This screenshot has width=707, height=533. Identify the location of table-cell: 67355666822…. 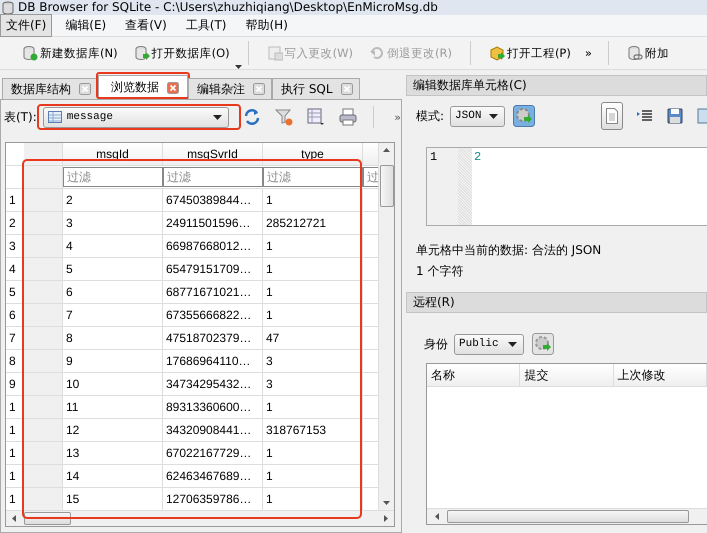
(213, 315).